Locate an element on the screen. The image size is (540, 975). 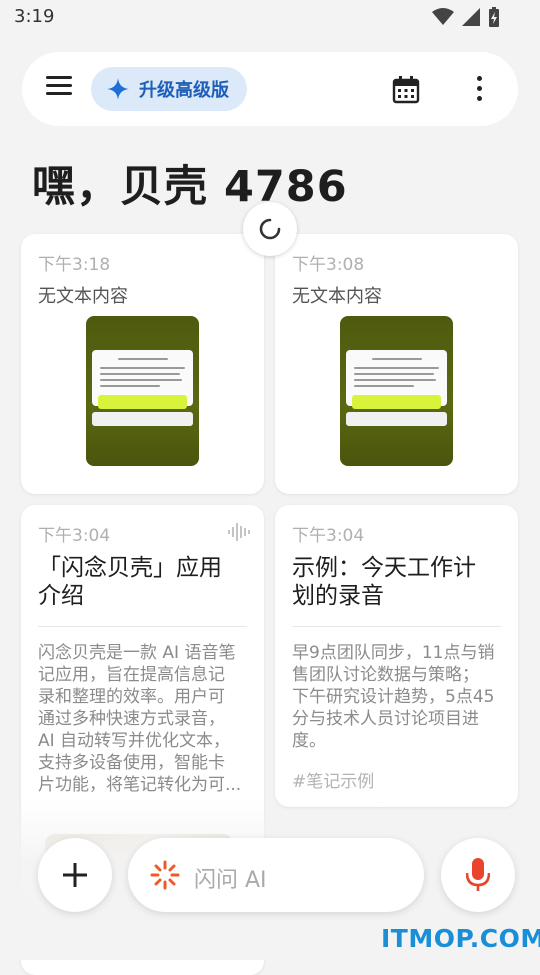
refresh-spinner is located at coordinates (270, 229).